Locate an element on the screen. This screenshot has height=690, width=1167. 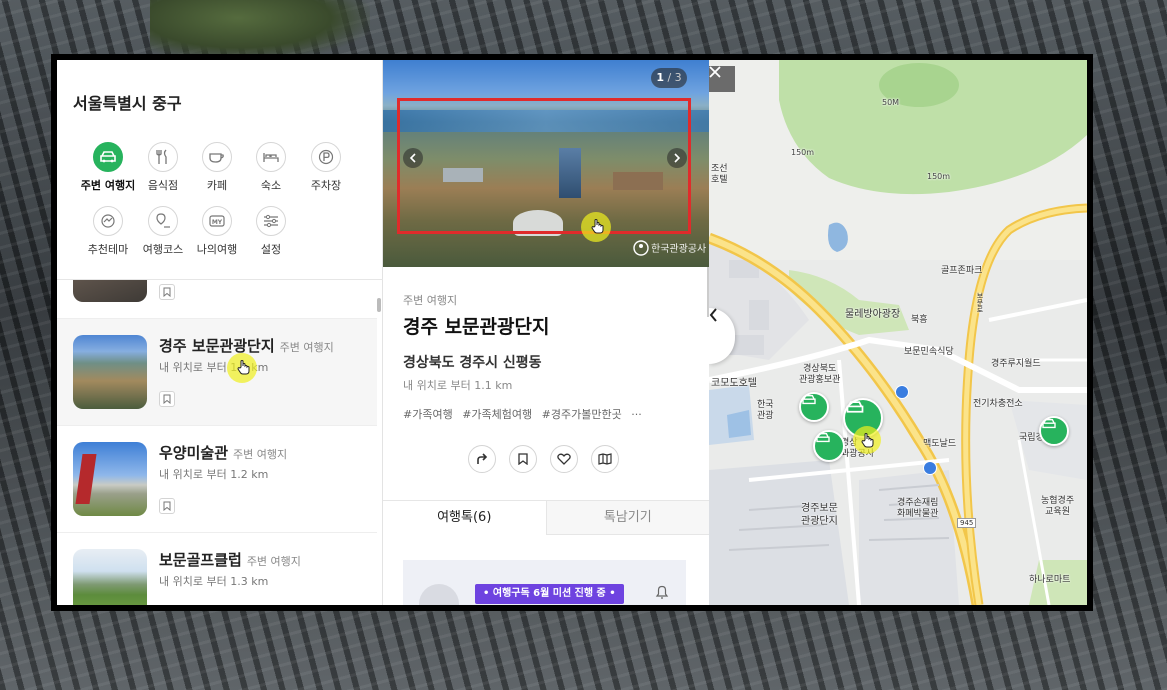
map-label-place: 경주보문 관광단지 is located at coordinates (819, 515).